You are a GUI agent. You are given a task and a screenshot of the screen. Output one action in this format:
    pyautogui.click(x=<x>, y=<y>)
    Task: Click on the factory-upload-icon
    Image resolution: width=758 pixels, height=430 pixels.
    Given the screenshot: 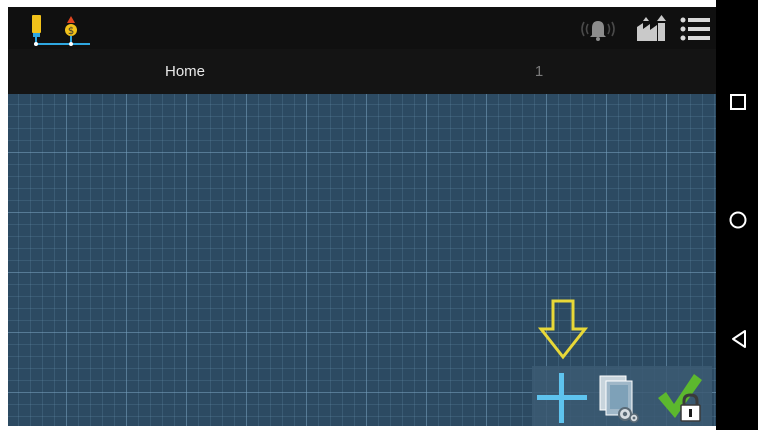 What is the action you would take?
    pyautogui.click(x=651, y=29)
    